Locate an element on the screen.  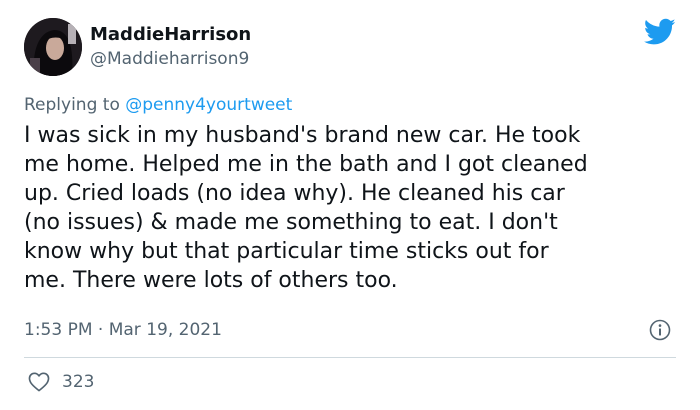
like-count: 323 is located at coordinates (78, 382).